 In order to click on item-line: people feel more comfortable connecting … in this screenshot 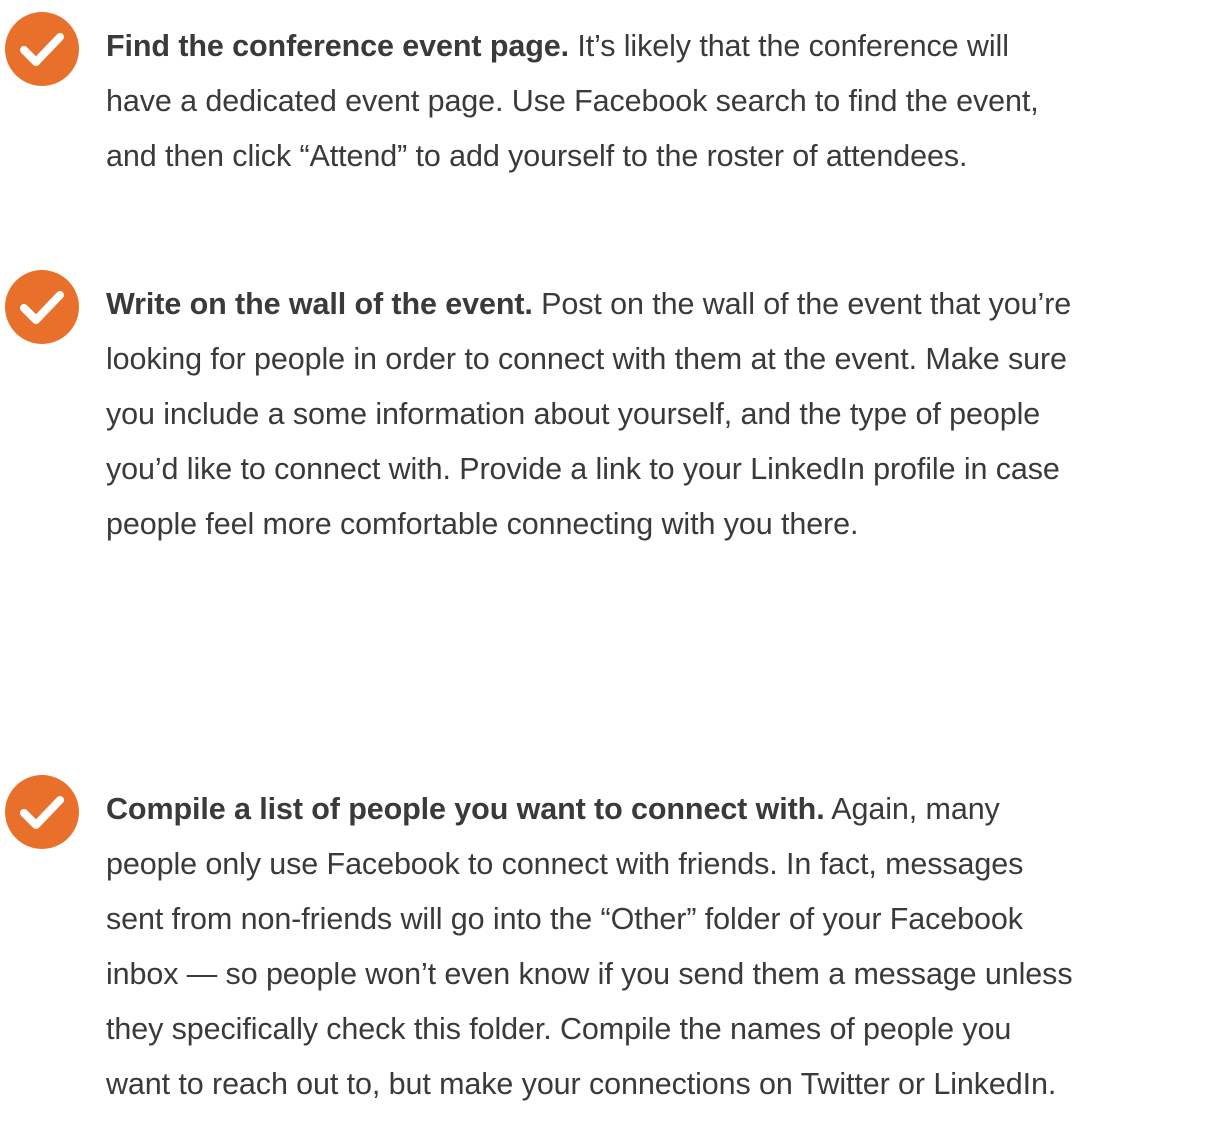, I will do `click(482, 524)`.